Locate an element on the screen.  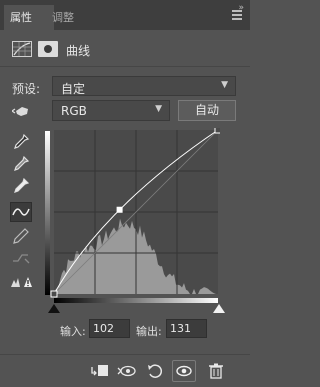
clipping-warning-icon is located at coordinates (21, 282).